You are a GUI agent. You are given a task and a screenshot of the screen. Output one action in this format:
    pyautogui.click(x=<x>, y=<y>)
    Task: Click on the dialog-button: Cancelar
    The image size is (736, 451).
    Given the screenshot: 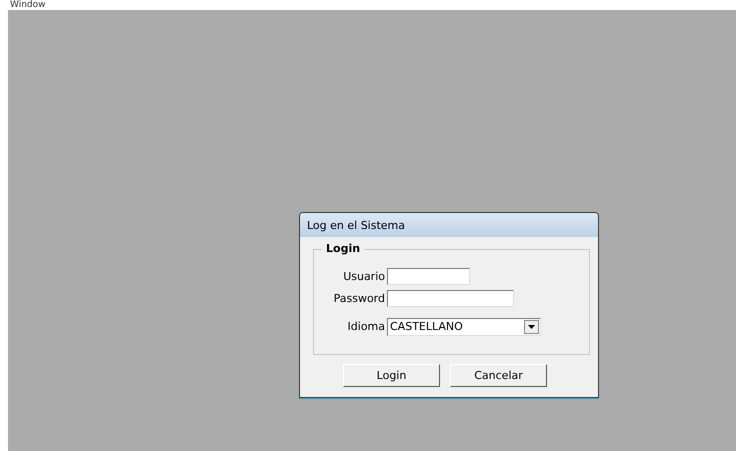 What is the action you would take?
    pyautogui.click(x=498, y=375)
    